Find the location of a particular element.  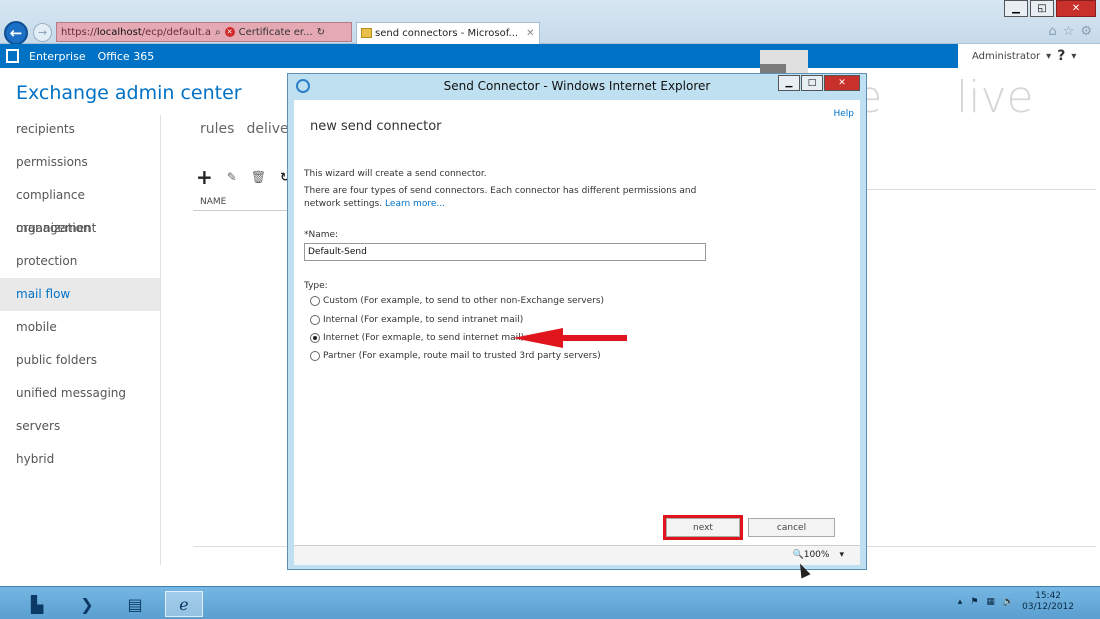

trash-icon: 🗑 is located at coordinates (258, 177).